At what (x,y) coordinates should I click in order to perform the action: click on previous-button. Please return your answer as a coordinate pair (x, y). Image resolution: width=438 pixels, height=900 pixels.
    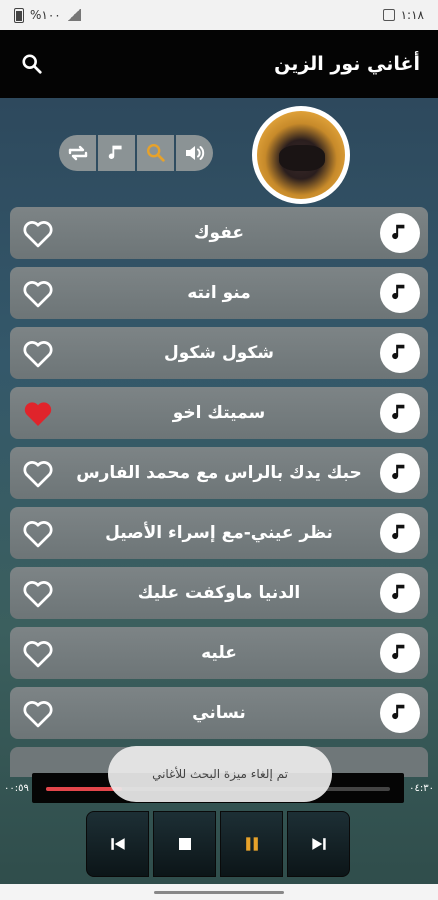
    Looking at the image, I should click on (117, 844).